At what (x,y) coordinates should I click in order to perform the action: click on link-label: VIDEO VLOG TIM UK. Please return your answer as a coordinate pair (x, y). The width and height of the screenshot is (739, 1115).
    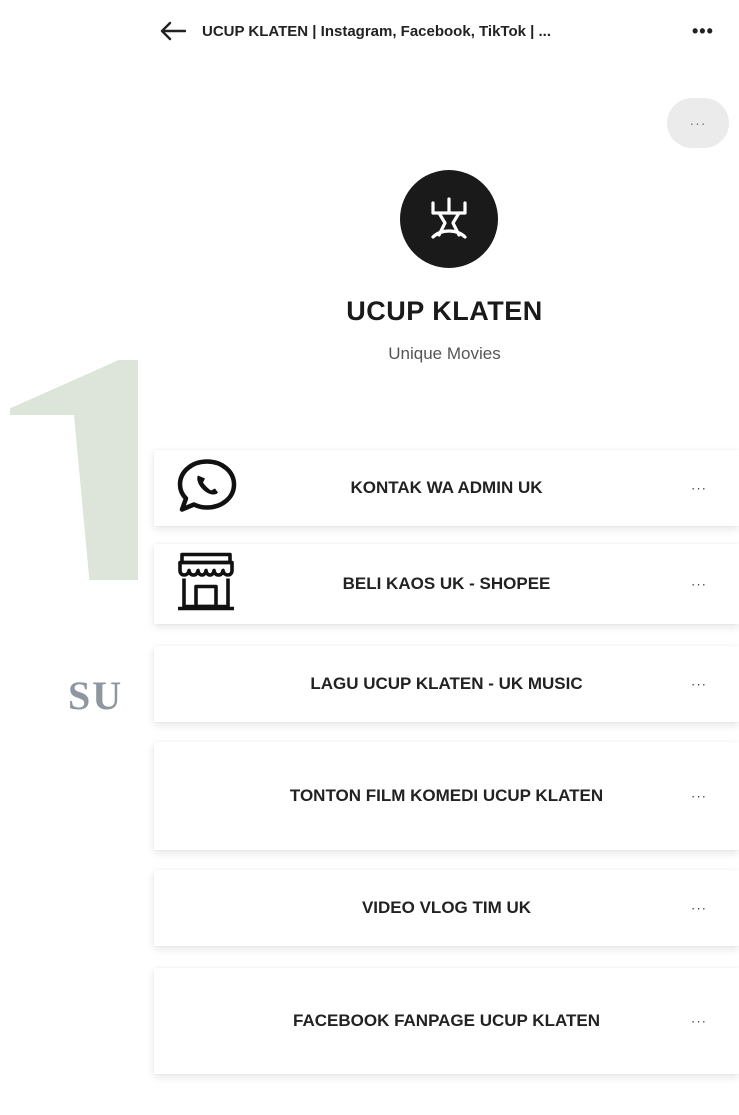
    Looking at the image, I should click on (446, 907).